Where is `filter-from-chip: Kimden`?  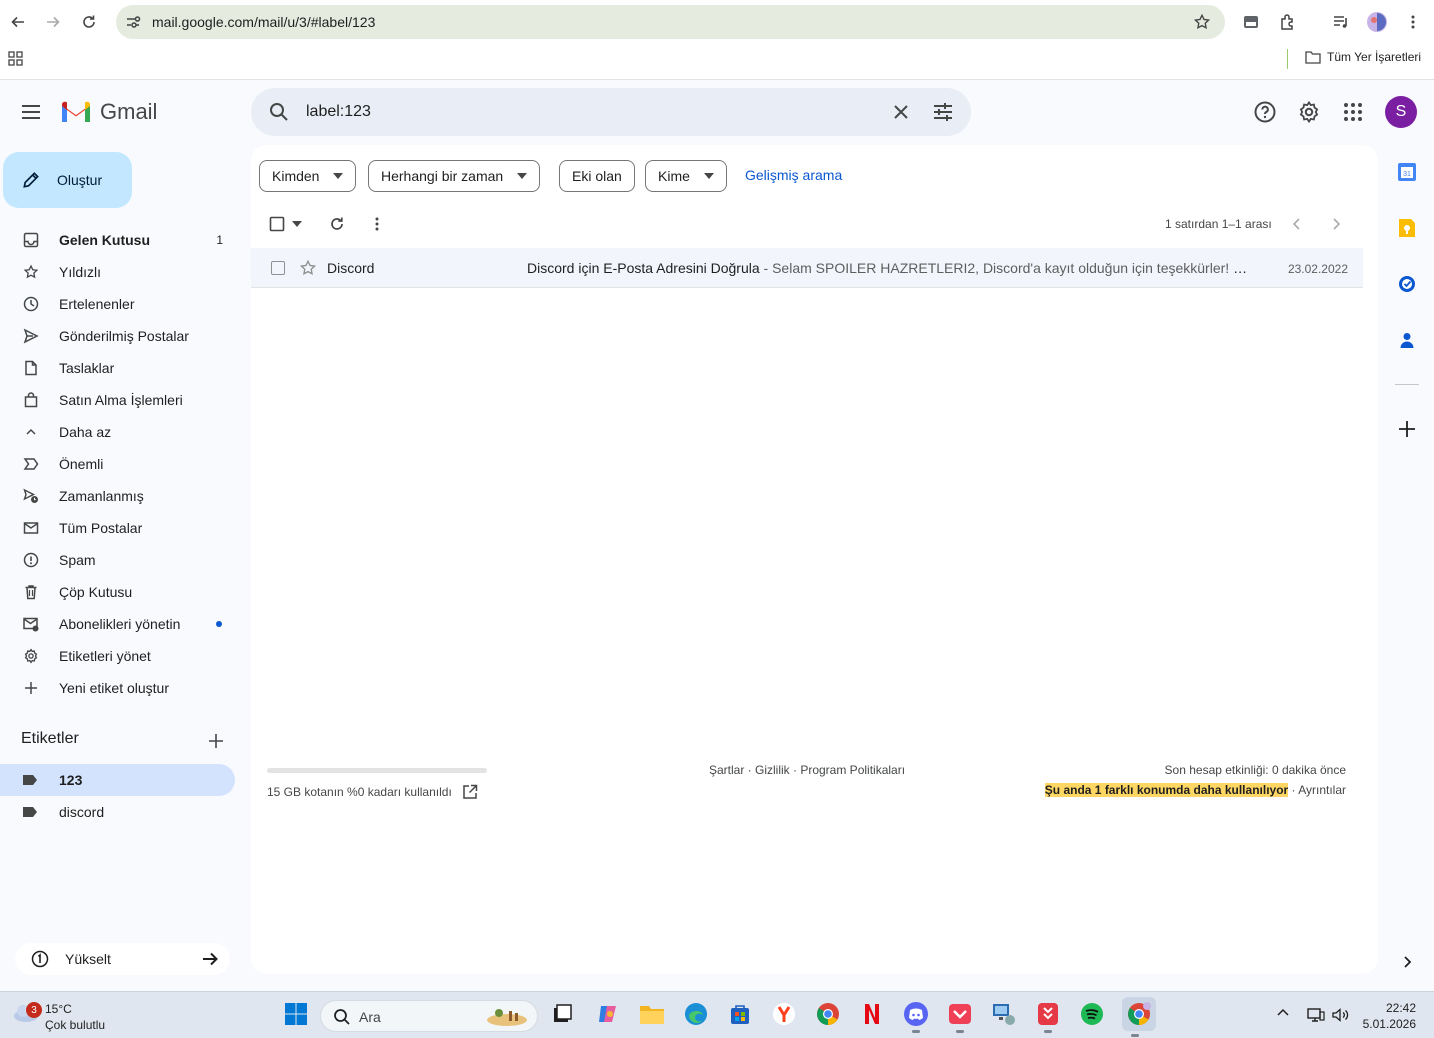
filter-from-chip: Kimden is located at coordinates (308, 176).